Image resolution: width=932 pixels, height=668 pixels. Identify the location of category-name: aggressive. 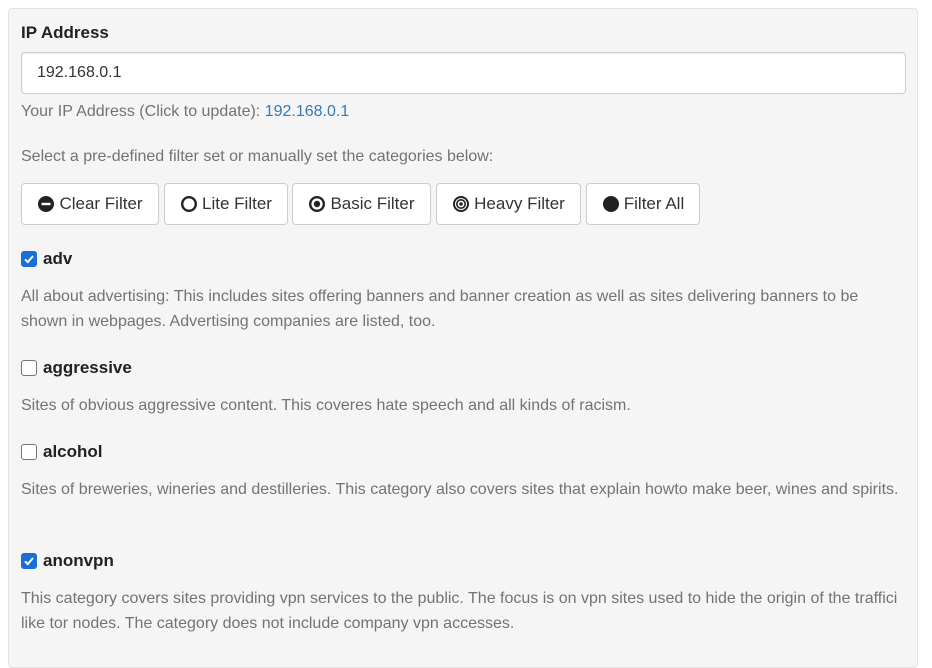
(87, 367).